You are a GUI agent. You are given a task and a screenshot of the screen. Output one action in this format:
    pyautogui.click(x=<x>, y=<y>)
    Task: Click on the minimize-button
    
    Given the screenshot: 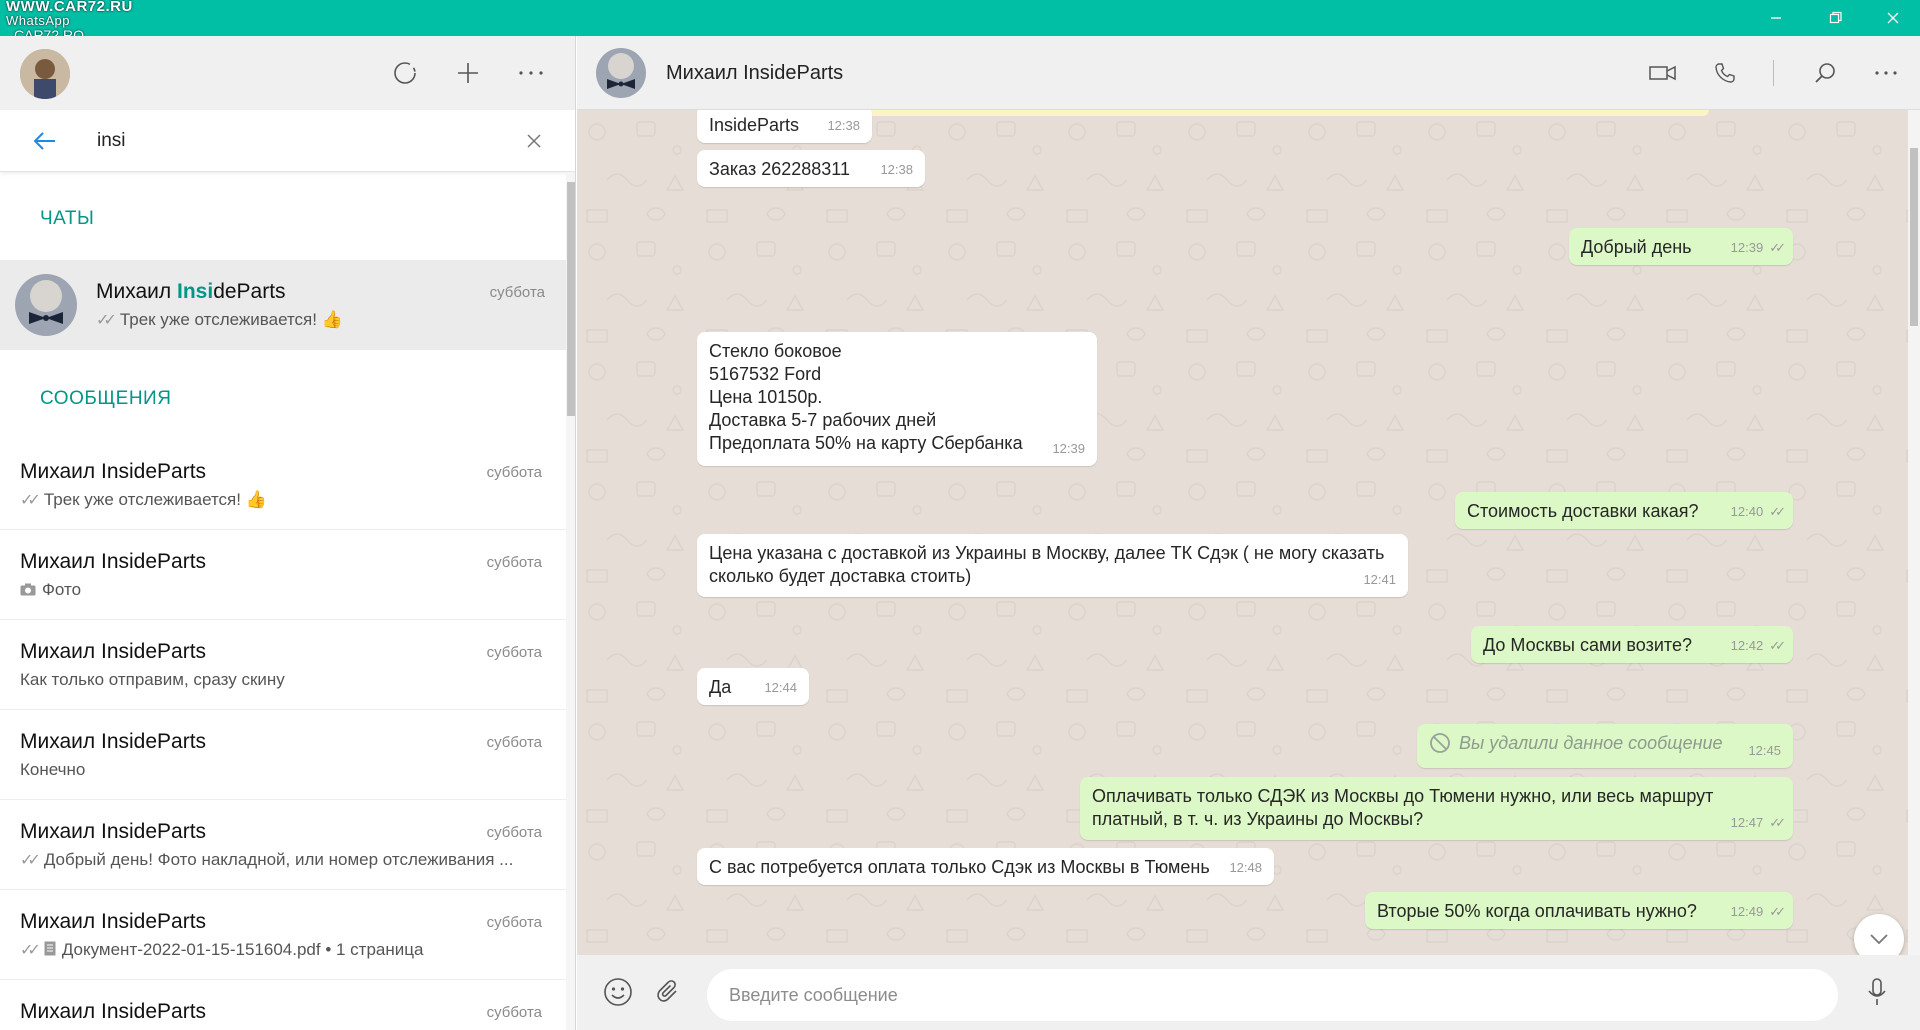 What is the action you would take?
    pyautogui.click(x=1776, y=18)
    